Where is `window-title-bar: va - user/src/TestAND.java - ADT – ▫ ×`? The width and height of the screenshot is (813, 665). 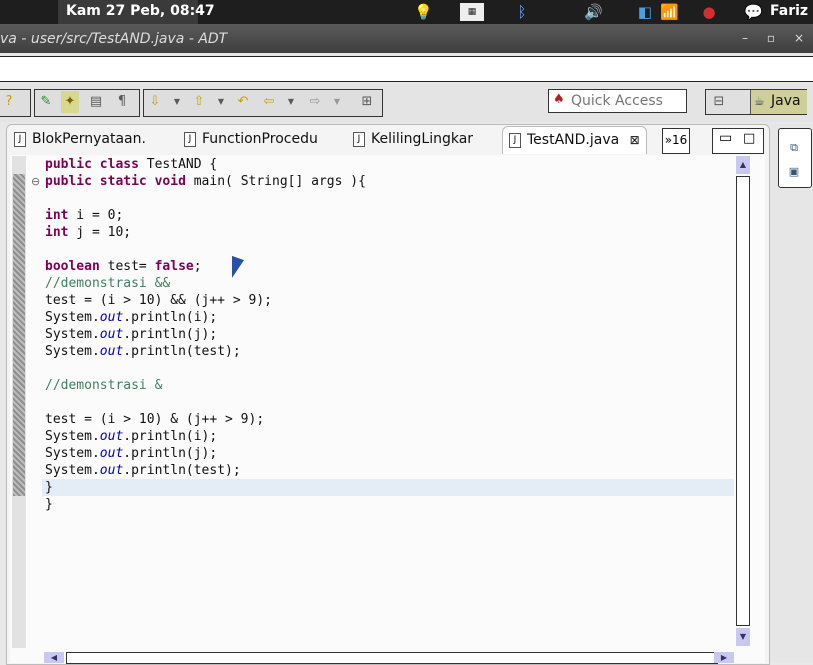 window-title-bar: va - user/src/TestAND.java - ADT – ▫ × is located at coordinates (406, 38).